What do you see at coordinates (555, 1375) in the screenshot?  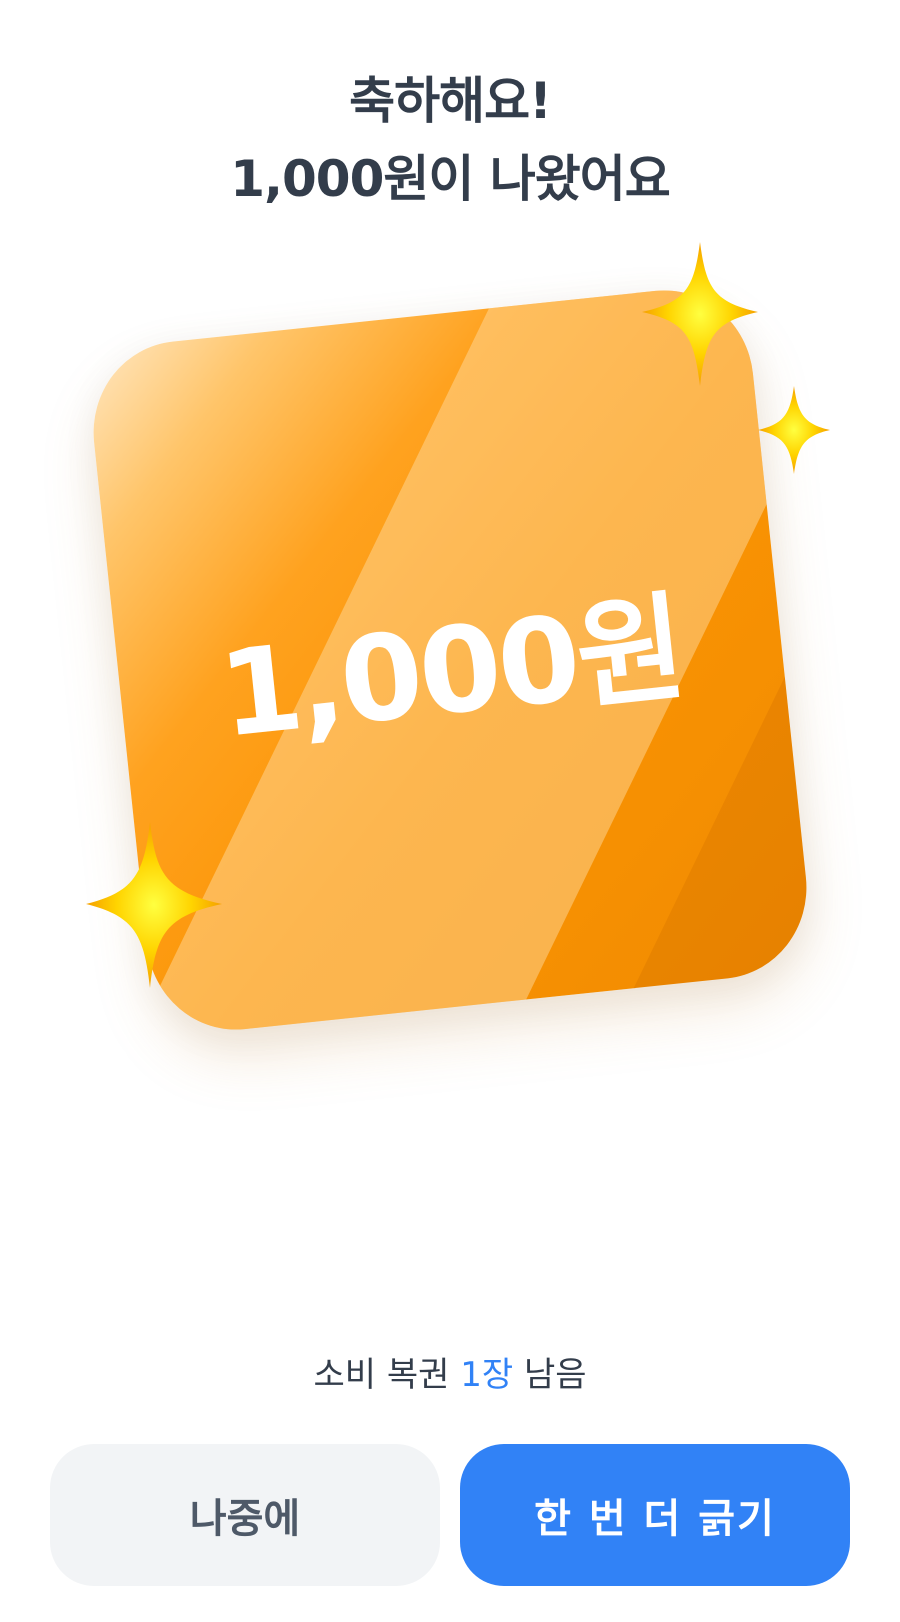 I see `remaining-suffix: 남음` at bounding box center [555, 1375].